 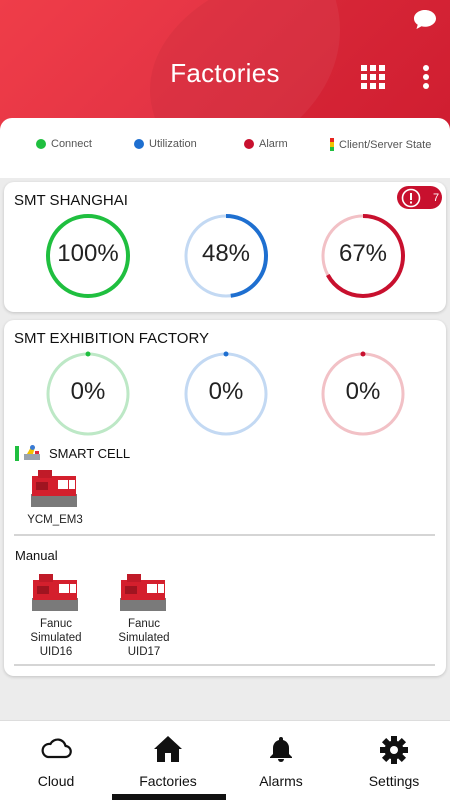 What do you see at coordinates (425, 22) in the screenshot?
I see `chat-icon` at bounding box center [425, 22].